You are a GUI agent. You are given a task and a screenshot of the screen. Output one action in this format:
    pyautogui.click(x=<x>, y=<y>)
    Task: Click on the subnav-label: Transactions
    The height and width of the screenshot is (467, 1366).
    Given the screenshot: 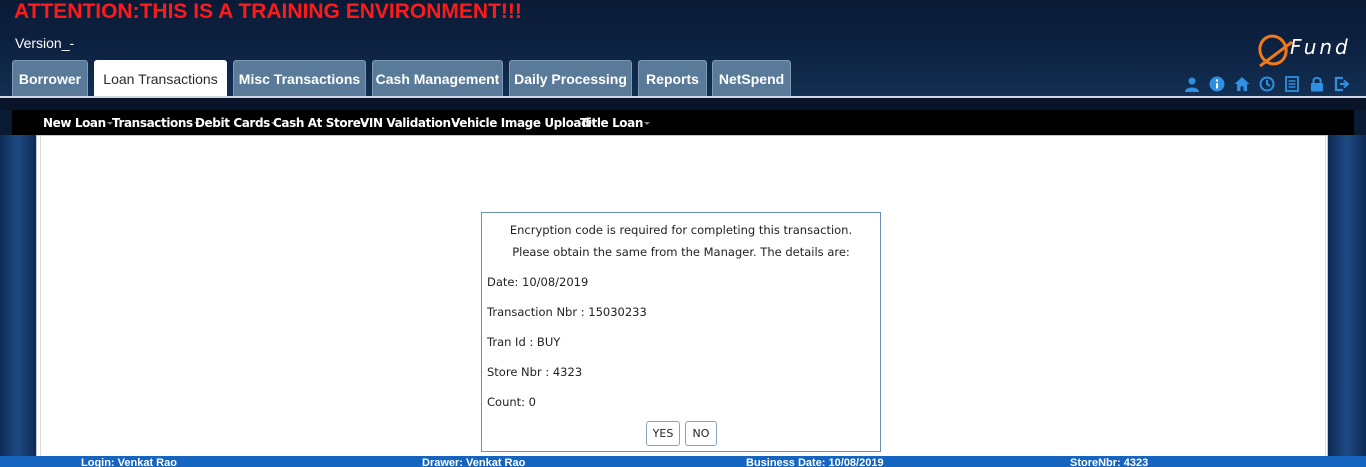 What is the action you would take?
    pyautogui.click(x=152, y=123)
    